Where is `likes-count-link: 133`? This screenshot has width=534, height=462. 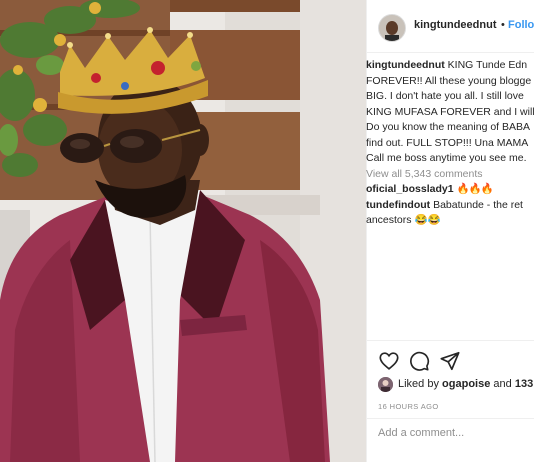 likes-count-link: 133 is located at coordinates (524, 384).